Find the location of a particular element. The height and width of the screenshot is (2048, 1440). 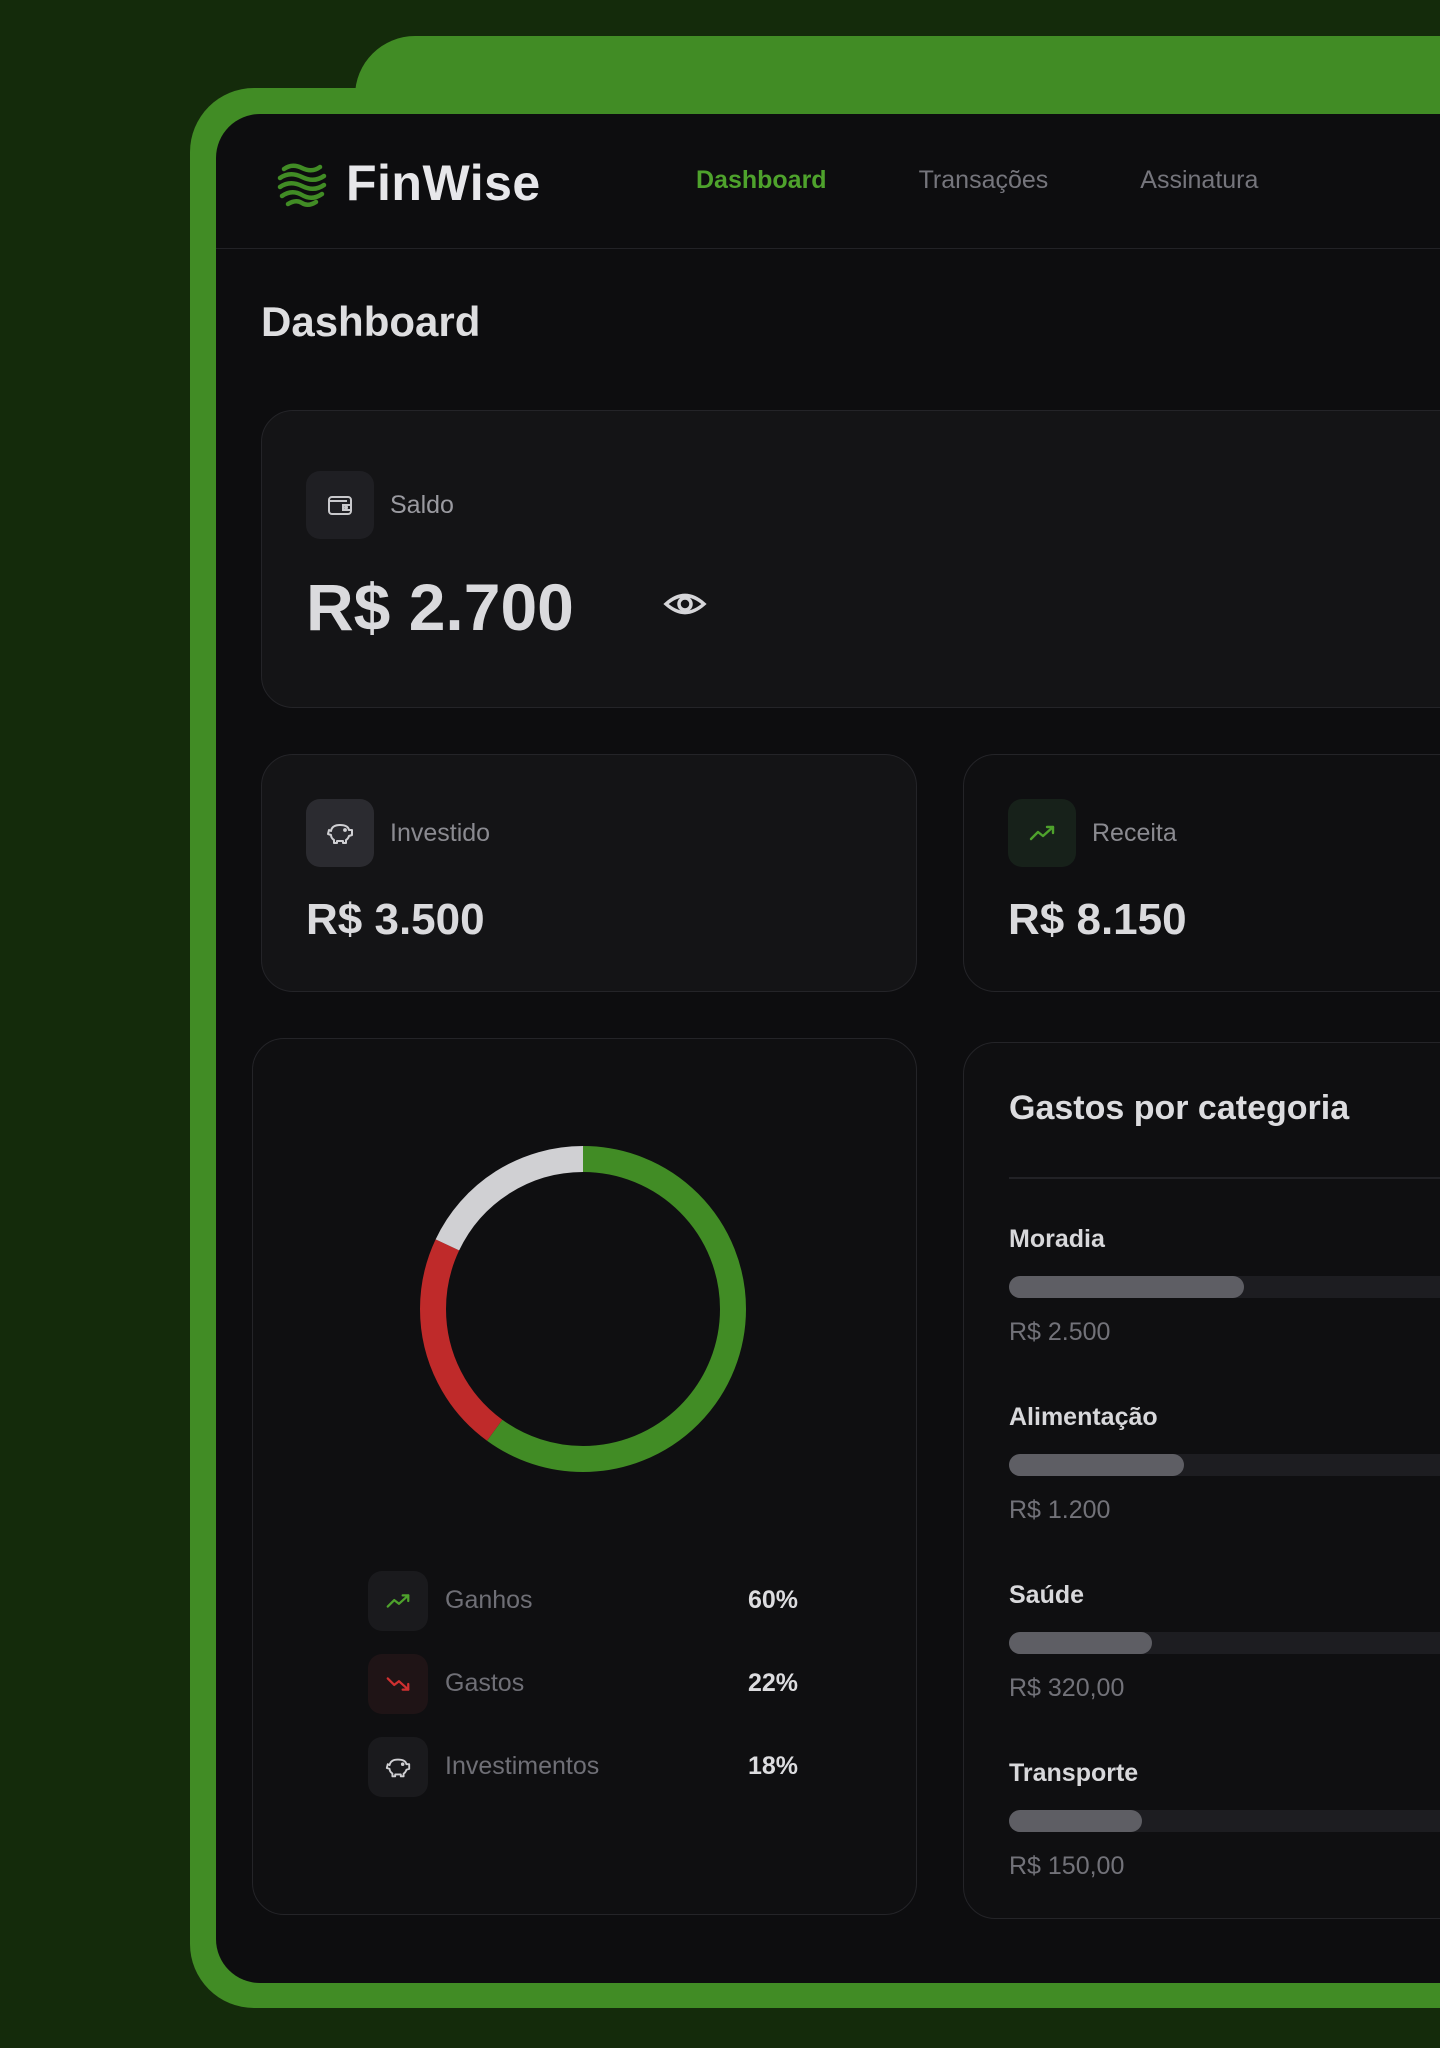

wallet-icon-box is located at coordinates (340, 505).